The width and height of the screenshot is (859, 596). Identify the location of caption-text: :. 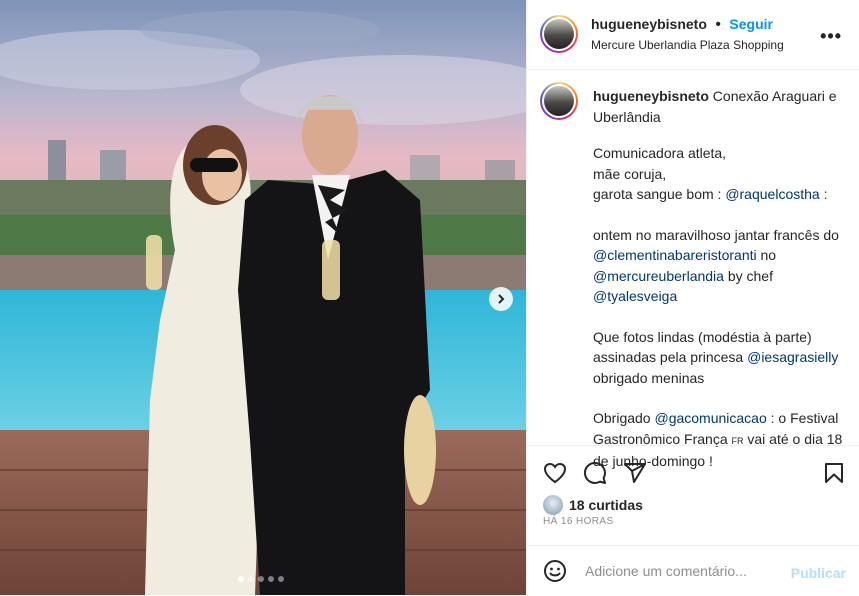
(823, 194).